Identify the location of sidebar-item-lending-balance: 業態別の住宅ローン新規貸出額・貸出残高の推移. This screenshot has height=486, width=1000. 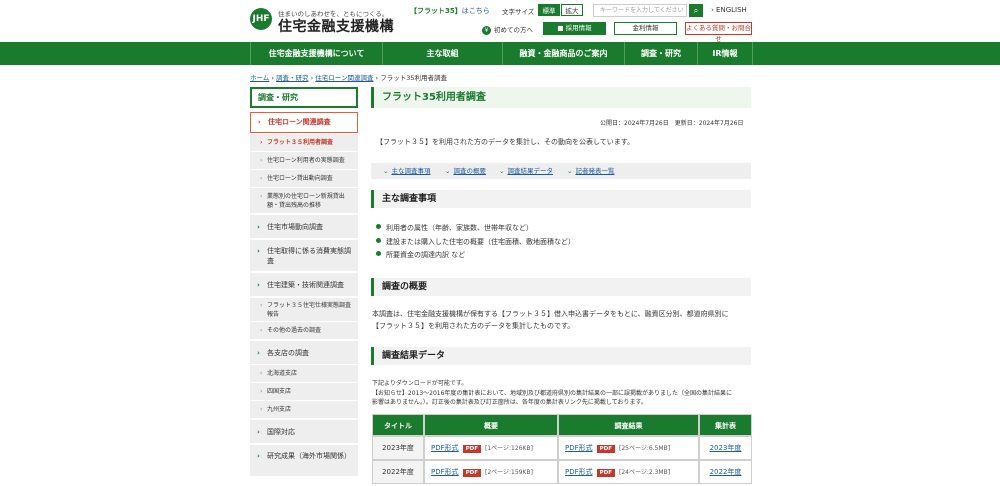
(304, 201).